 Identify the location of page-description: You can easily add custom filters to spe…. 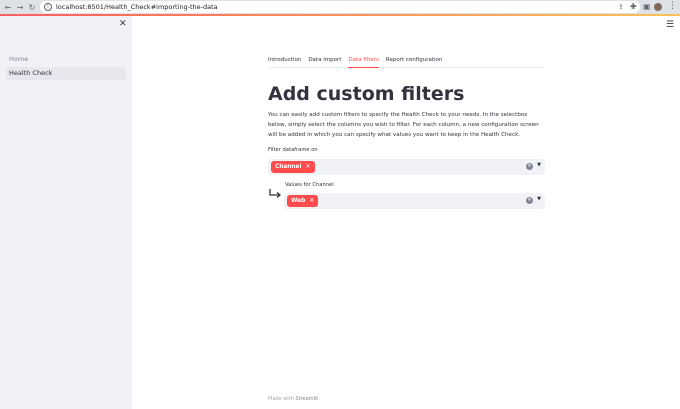
(403, 125).